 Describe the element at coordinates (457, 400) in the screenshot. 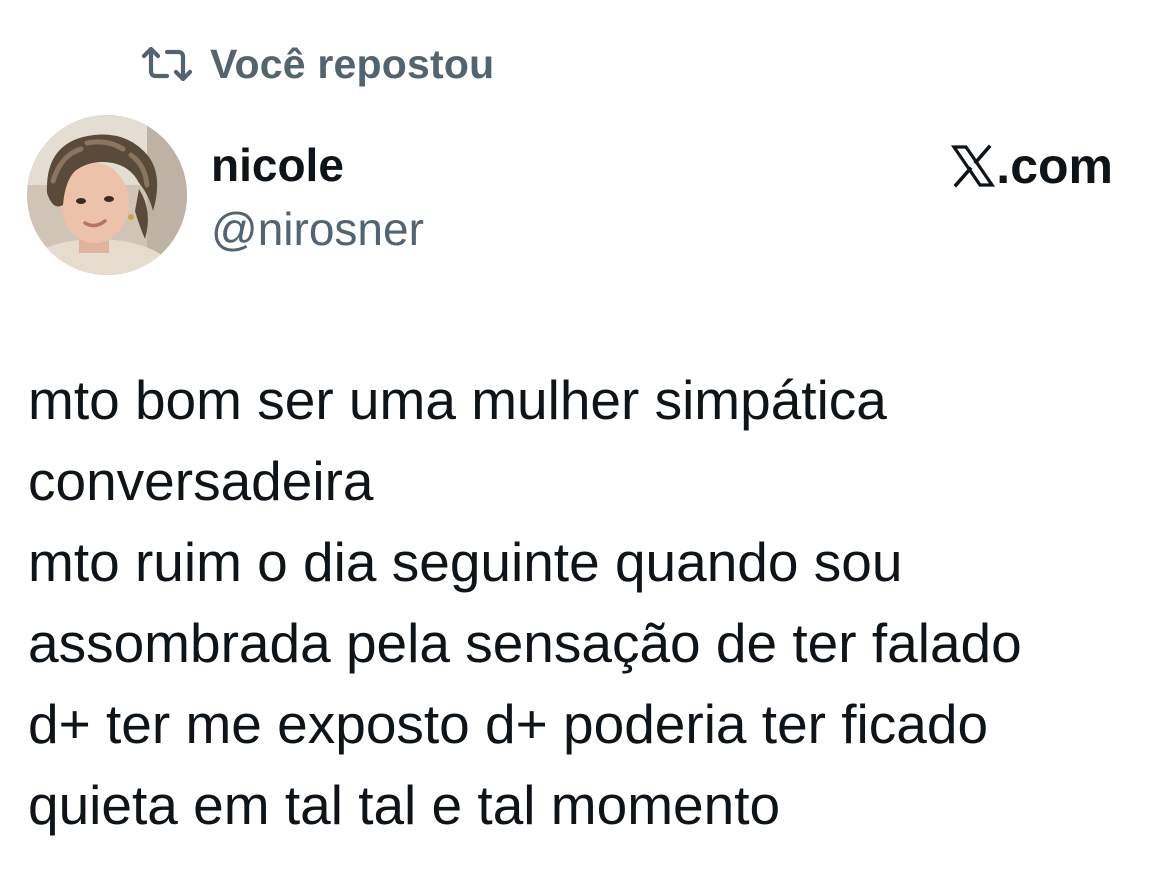

I see `tweet-line: mto bom ser uma mulher simpática` at that location.